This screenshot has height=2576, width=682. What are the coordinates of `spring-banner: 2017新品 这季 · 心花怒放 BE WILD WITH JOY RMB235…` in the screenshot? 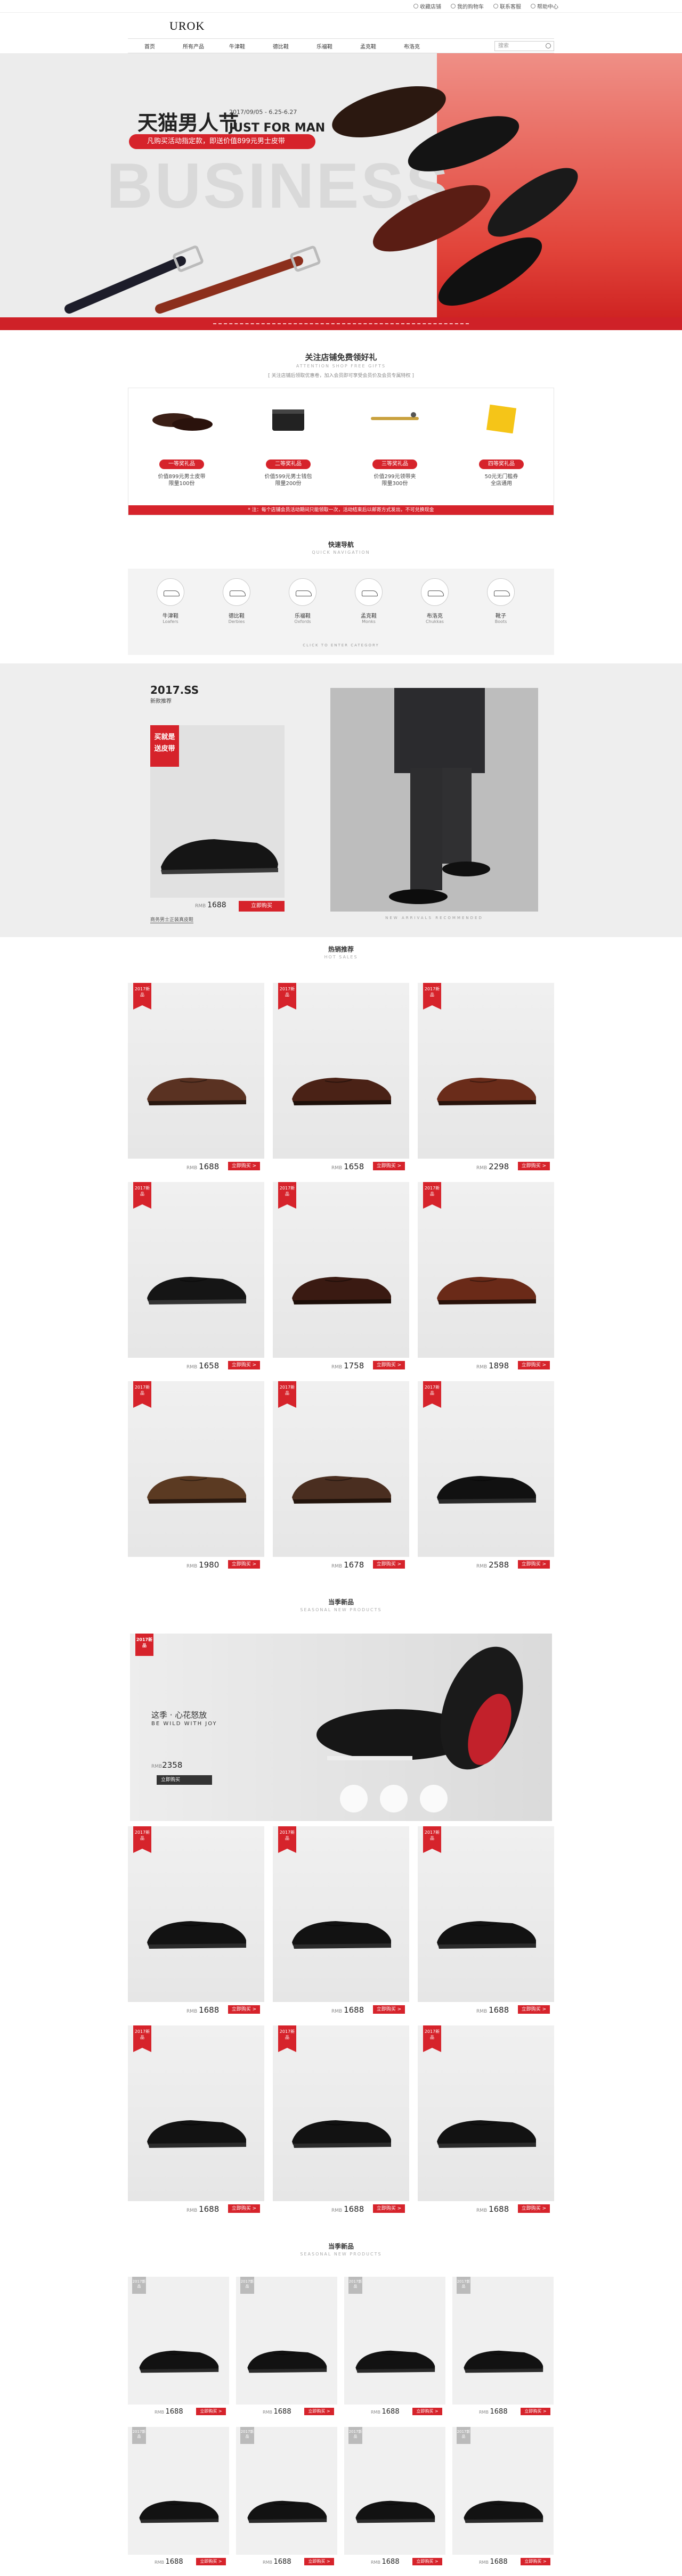 It's located at (341, 1727).